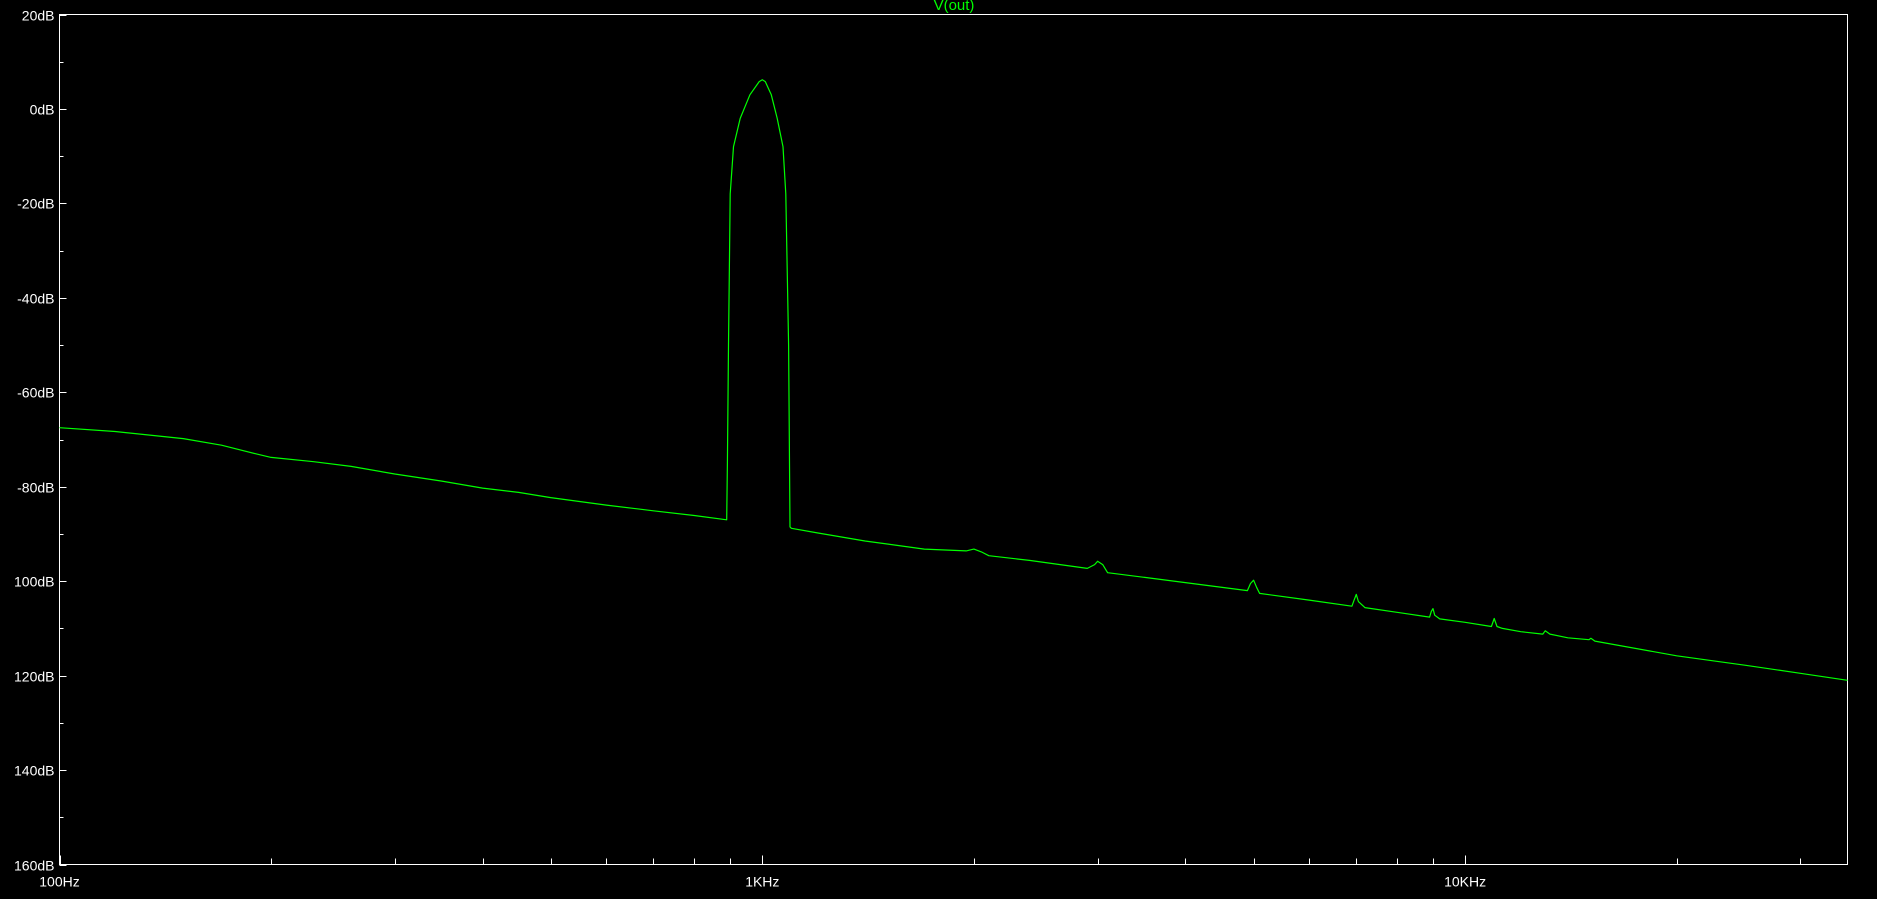 The image size is (1877, 899). Describe the element at coordinates (1465, 882) in the screenshot. I see `x-tick-label: 10KHz` at that location.